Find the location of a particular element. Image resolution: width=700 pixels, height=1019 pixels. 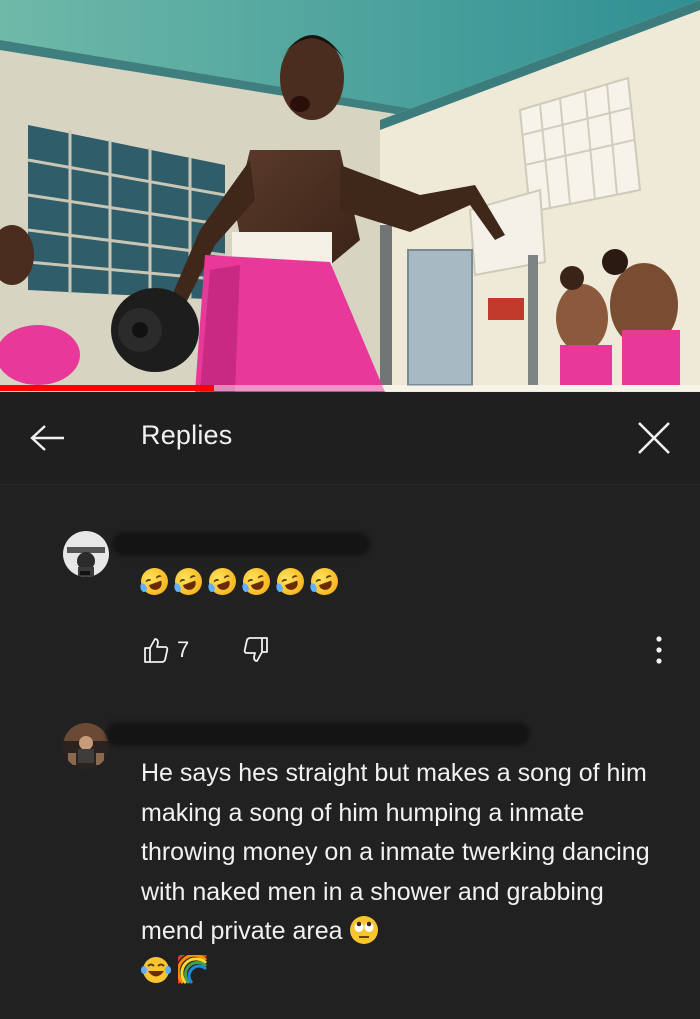

close-icon is located at coordinates (654, 438).